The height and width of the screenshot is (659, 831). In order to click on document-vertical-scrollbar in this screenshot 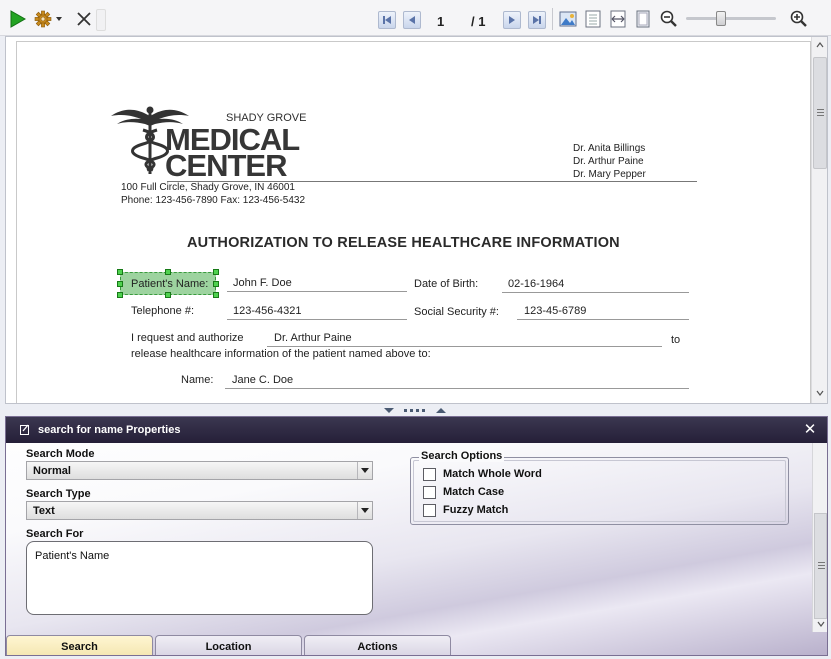, I will do `click(819, 220)`.